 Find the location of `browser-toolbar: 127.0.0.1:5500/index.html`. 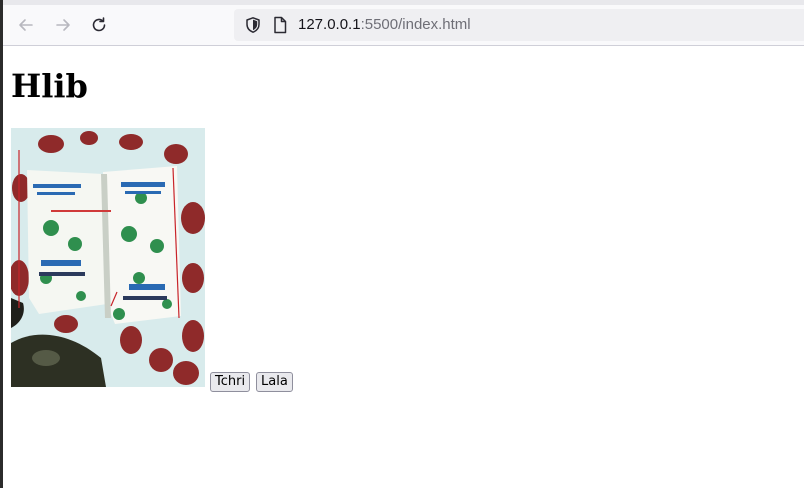

browser-toolbar: 127.0.0.1:5500/index.html is located at coordinates (403, 23).